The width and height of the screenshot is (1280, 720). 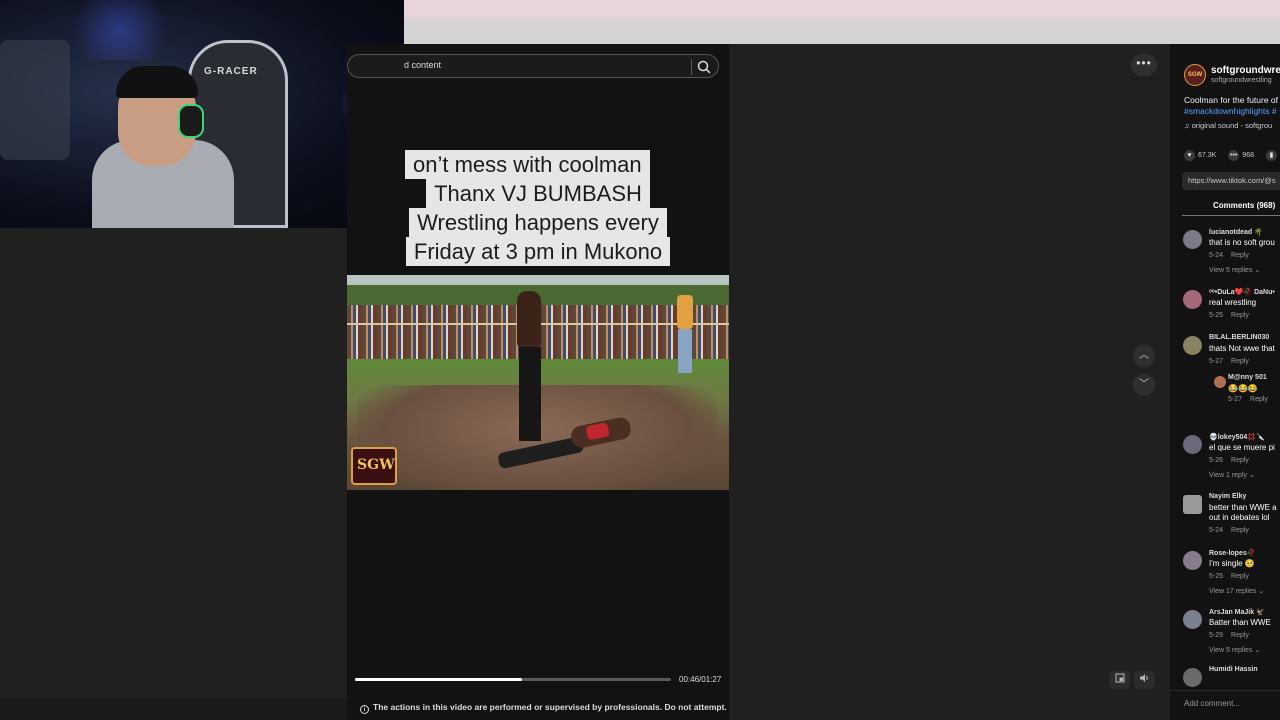 What do you see at coordinates (364, 709) in the screenshot?
I see `info-icon: i` at bounding box center [364, 709].